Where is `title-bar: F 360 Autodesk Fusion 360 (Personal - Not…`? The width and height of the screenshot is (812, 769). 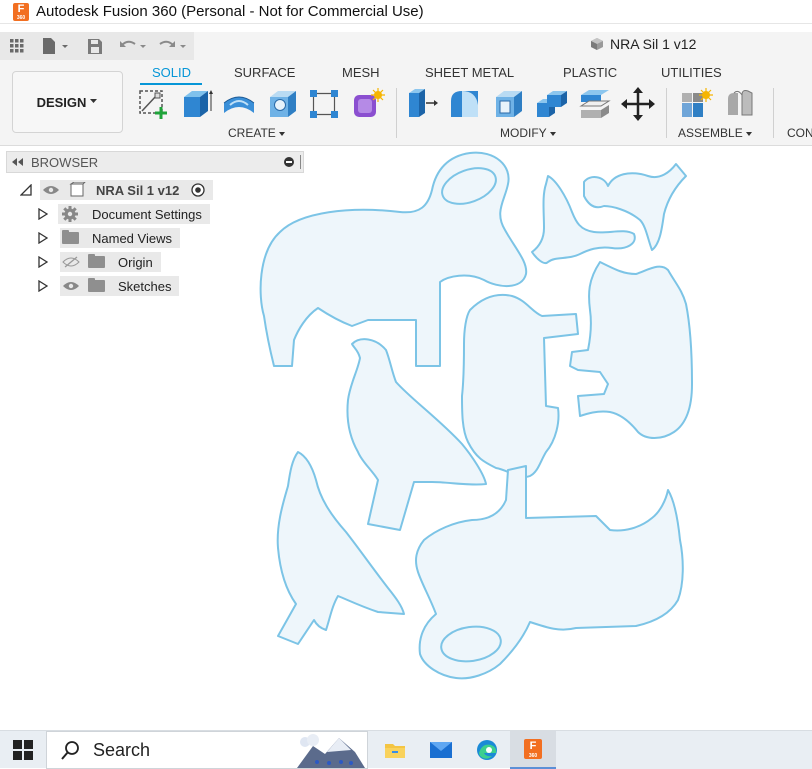 title-bar: F 360 Autodesk Fusion 360 (Personal - Not… is located at coordinates (406, 12).